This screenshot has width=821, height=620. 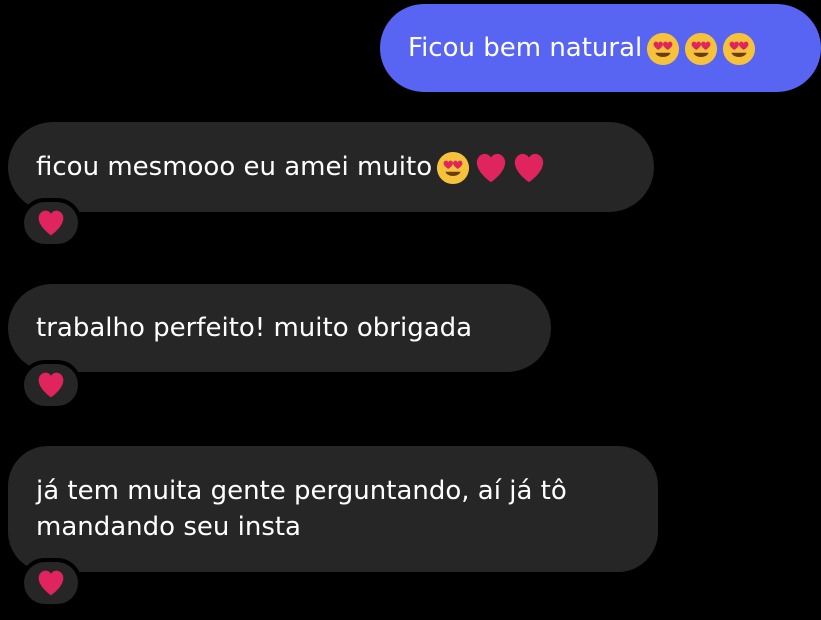 What do you see at coordinates (234, 167) in the screenshot?
I see `message-text: ficou mesmooo eu amei muito` at bounding box center [234, 167].